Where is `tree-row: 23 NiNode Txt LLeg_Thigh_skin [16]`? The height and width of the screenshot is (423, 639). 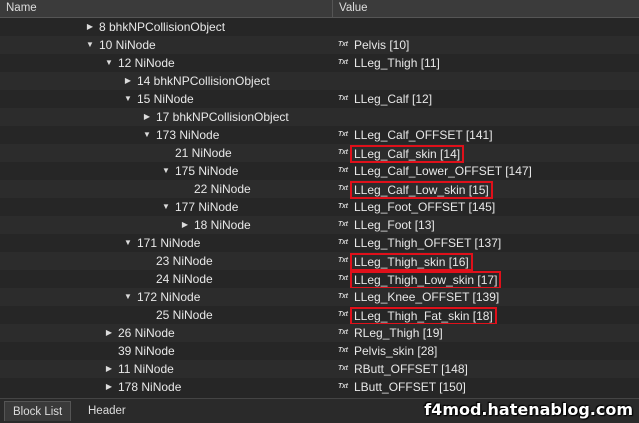
tree-row: 23 NiNode Txt LLeg_Thigh_skin [16] is located at coordinates (319, 261).